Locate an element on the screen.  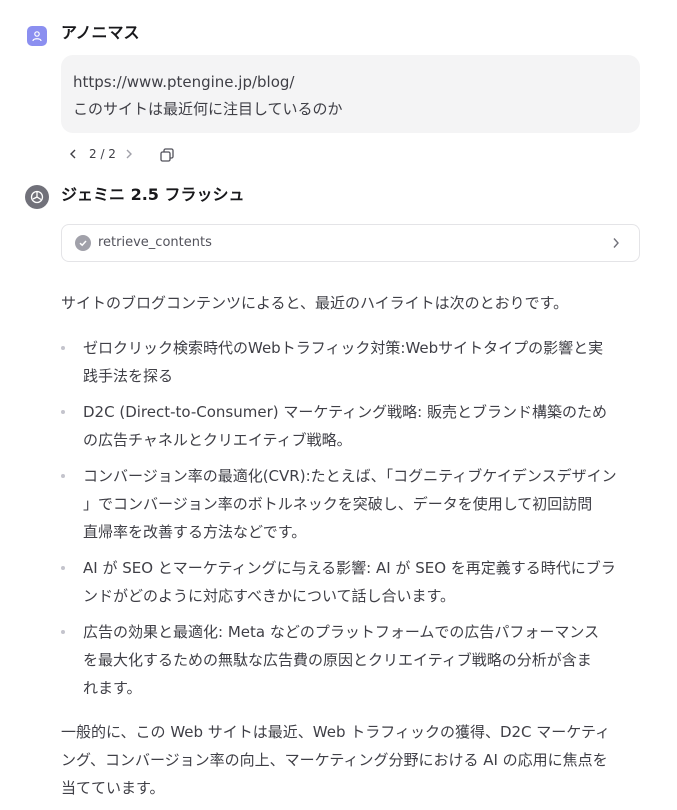
tool-call-label: retrieve_contents is located at coordinates (155, 242).